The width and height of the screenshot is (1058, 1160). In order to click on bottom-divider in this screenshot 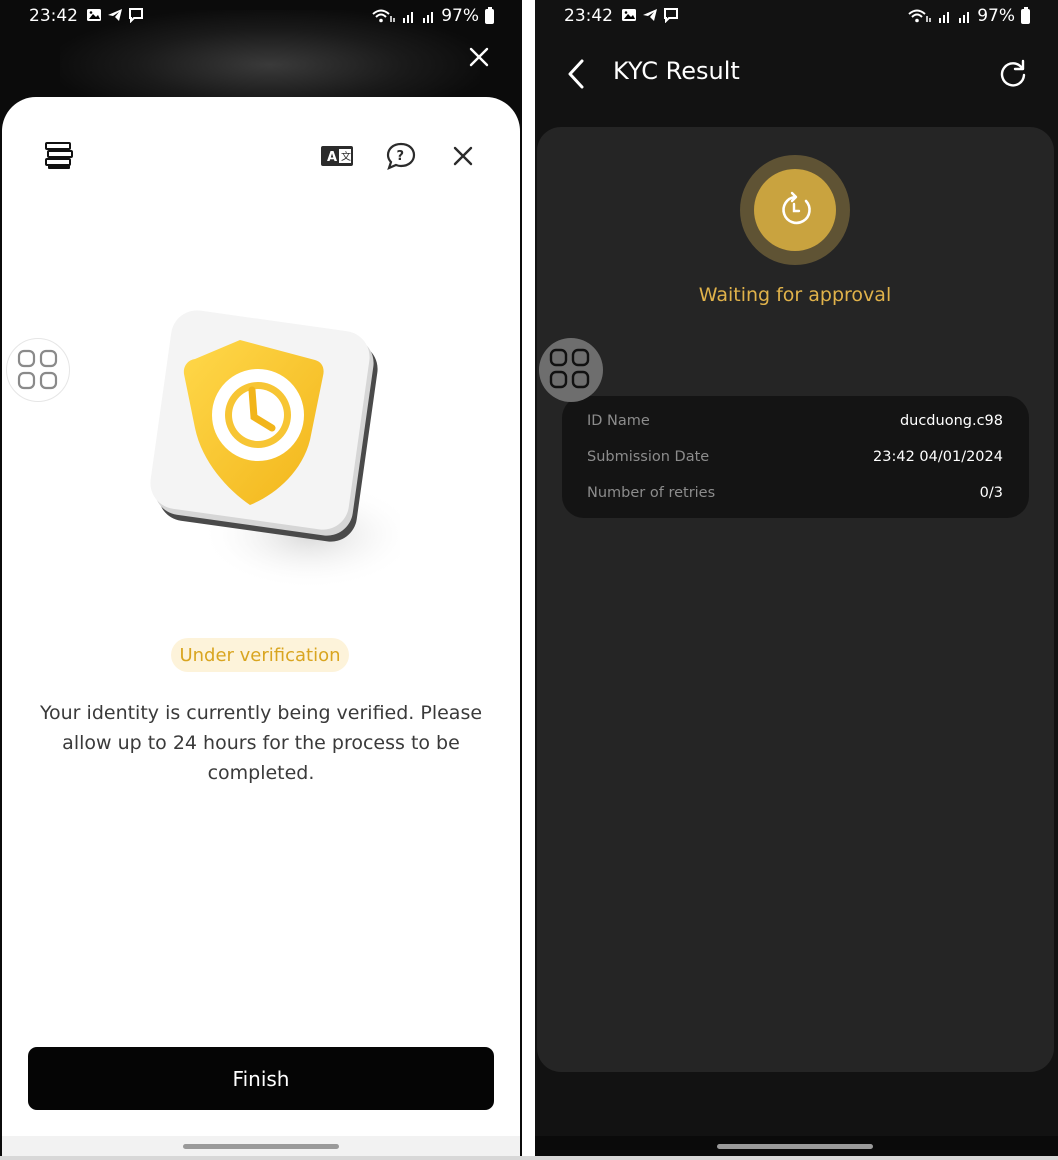, I will do `click(529, 1158)`.